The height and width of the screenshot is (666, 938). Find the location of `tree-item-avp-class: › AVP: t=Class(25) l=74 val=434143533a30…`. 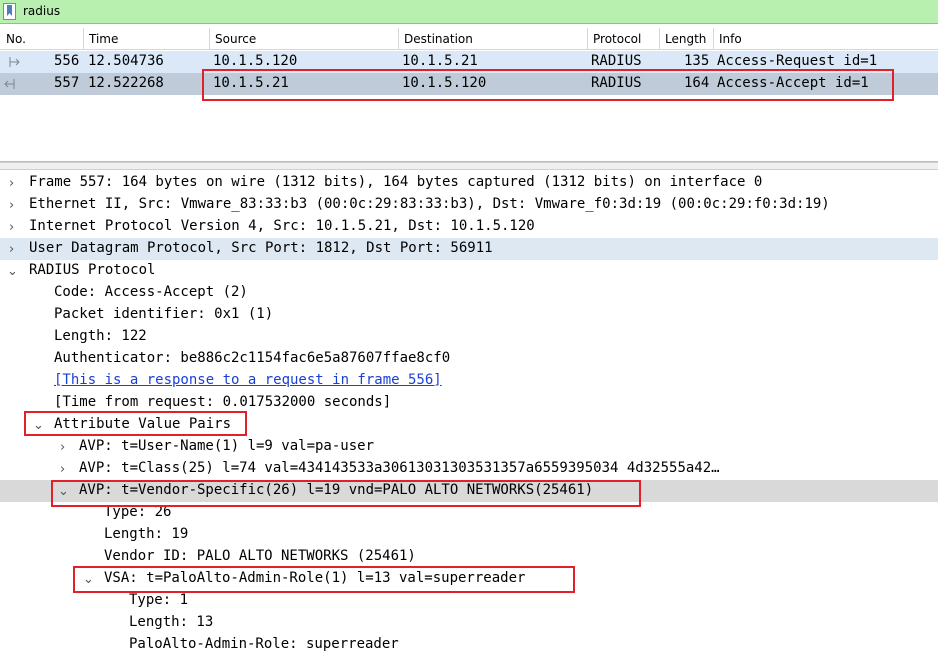

tree-item-avp-class: › AVP: t=Class(25) l=74 val=434143533a30… is located at coordinates (469, 469).